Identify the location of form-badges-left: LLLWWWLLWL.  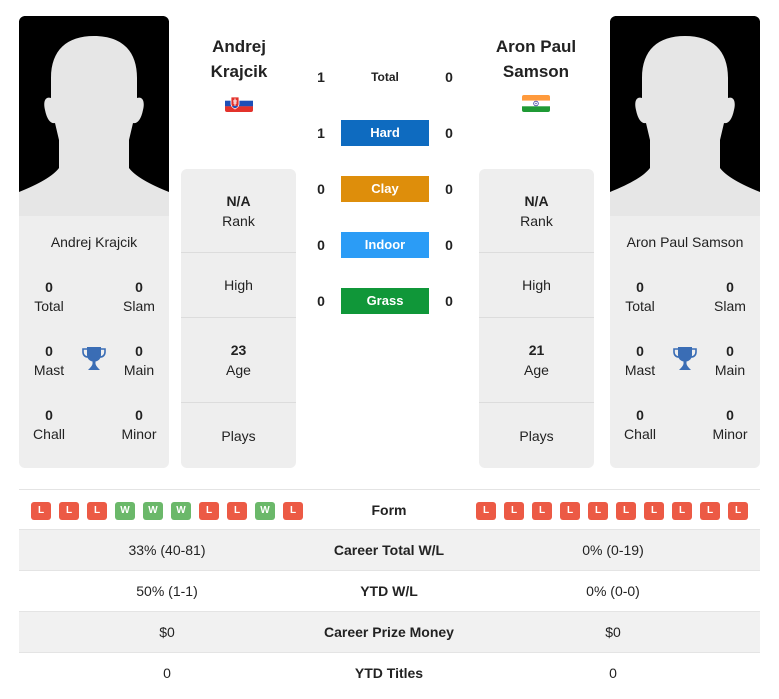
(167, 511).